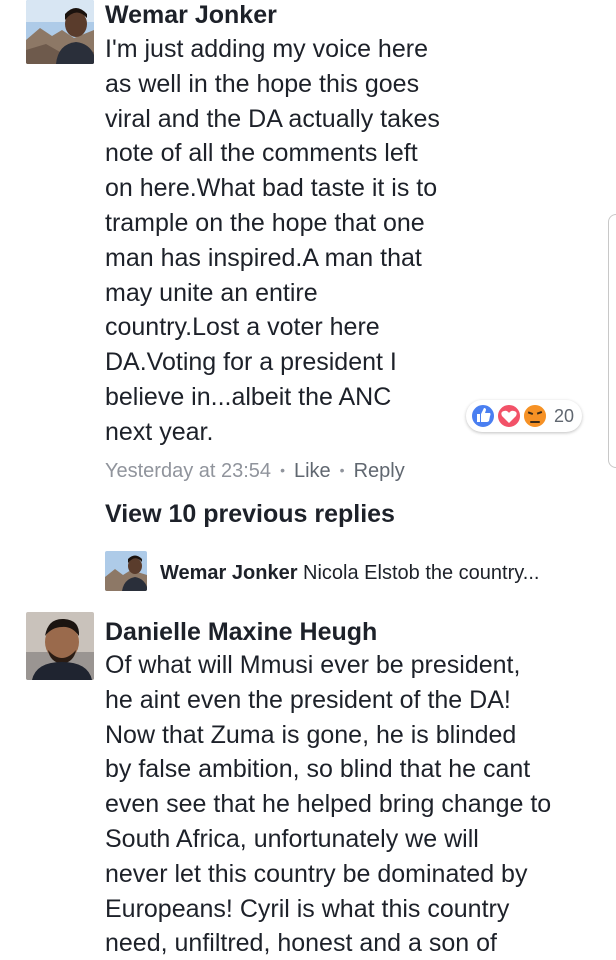  Describe the element at coordinates (292, 838) in the screenshot. I see `comment-line: South Africa, unfortunately we will` at that location.